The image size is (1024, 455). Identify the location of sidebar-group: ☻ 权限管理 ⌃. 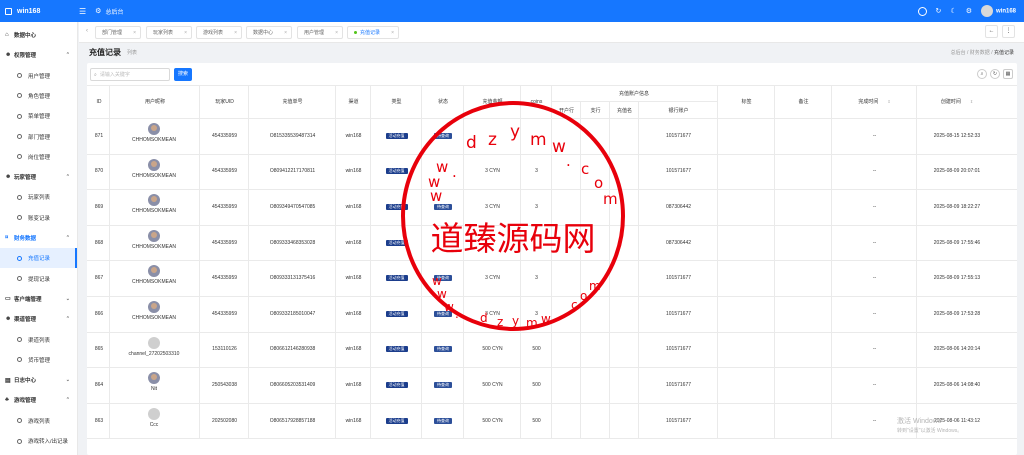
(38, 55).